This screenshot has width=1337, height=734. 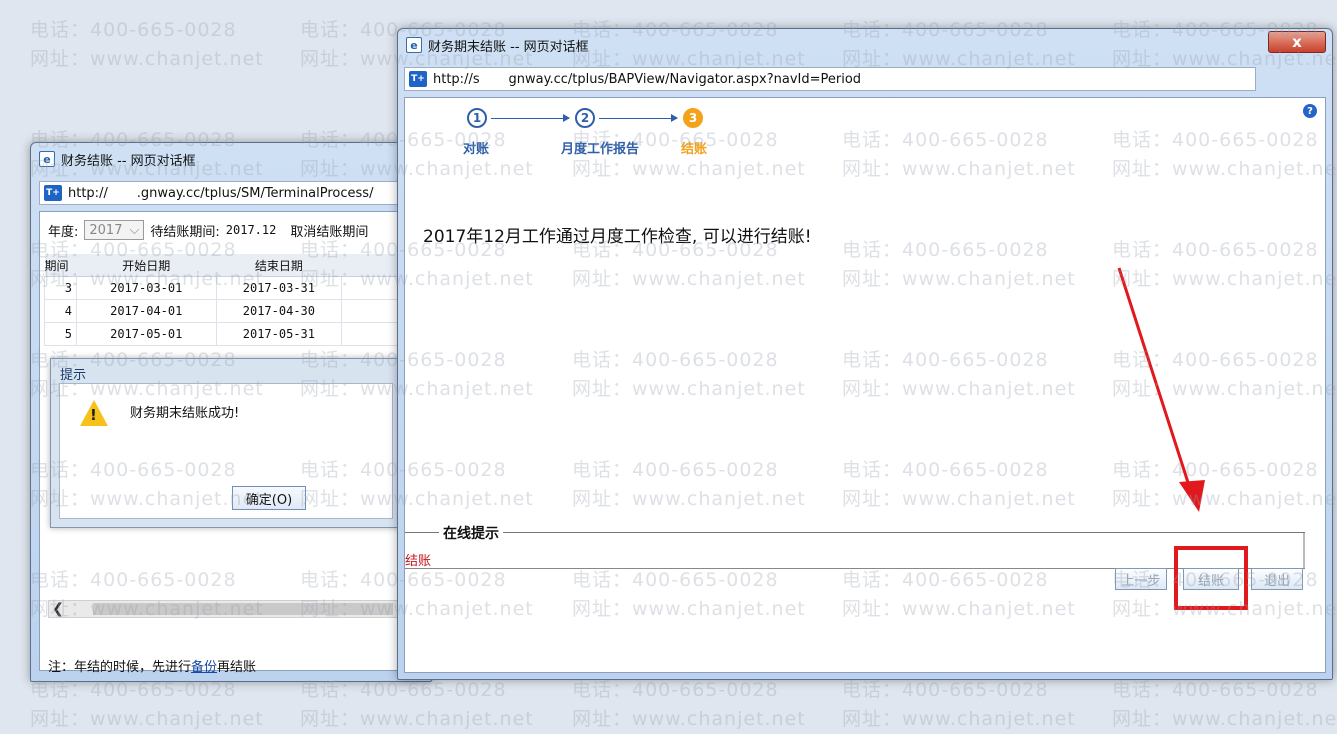 What do you see at coordinates (146, 288) in the screenshot?
I see `start-date-cell: 2017-03-01` at bounding box center [146, 288].